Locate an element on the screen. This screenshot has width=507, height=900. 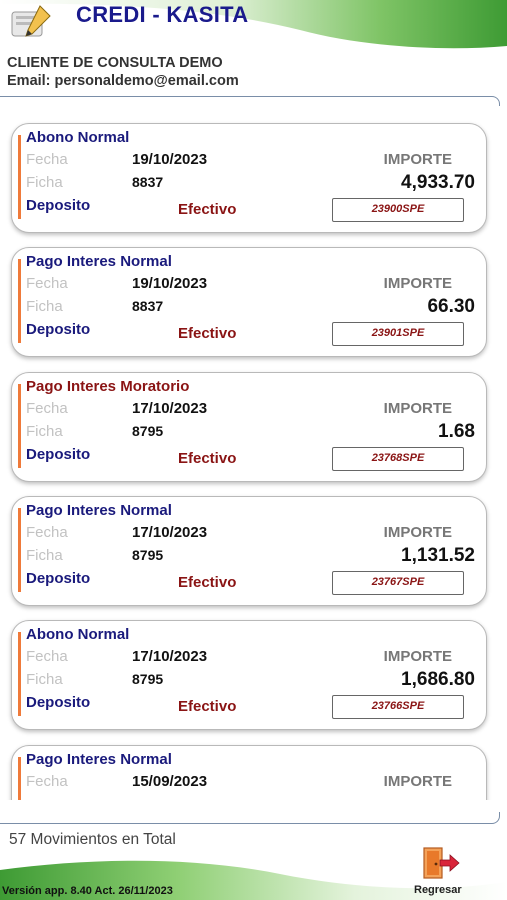
back-label: Regresar is located at coordinates (438, 890).